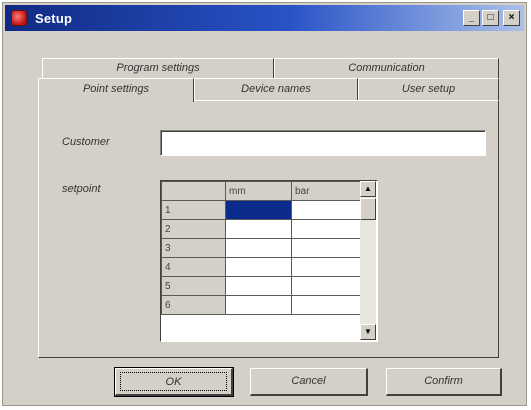  I want to click on table-row: 2, so click(261, 229).